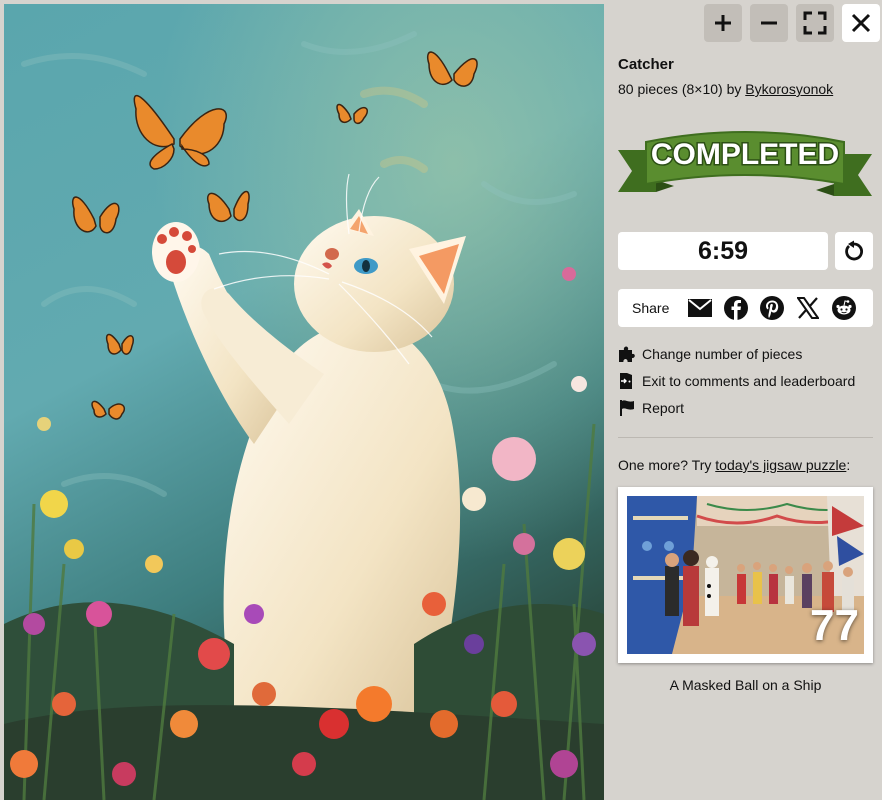 This screenshot has width=882, height=800. I want to click on toolbar, so click(792, 23).